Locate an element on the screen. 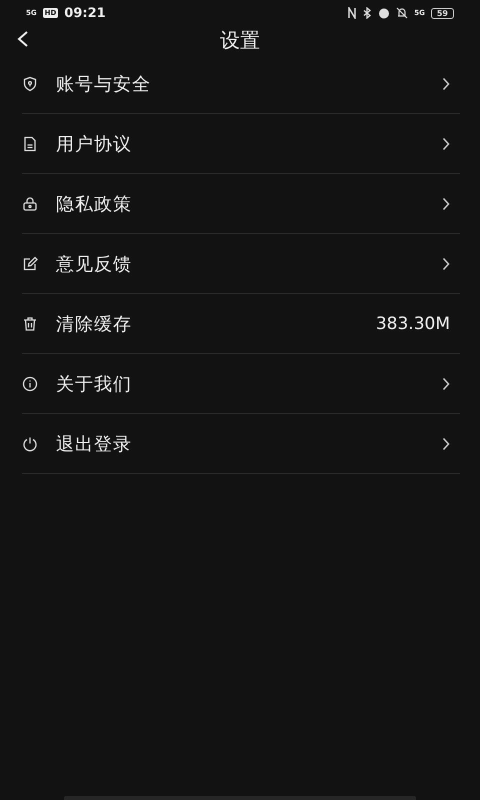 The height and width of the screenshot is (800, 480). nfc-icon is located at coordinates (352, 13).